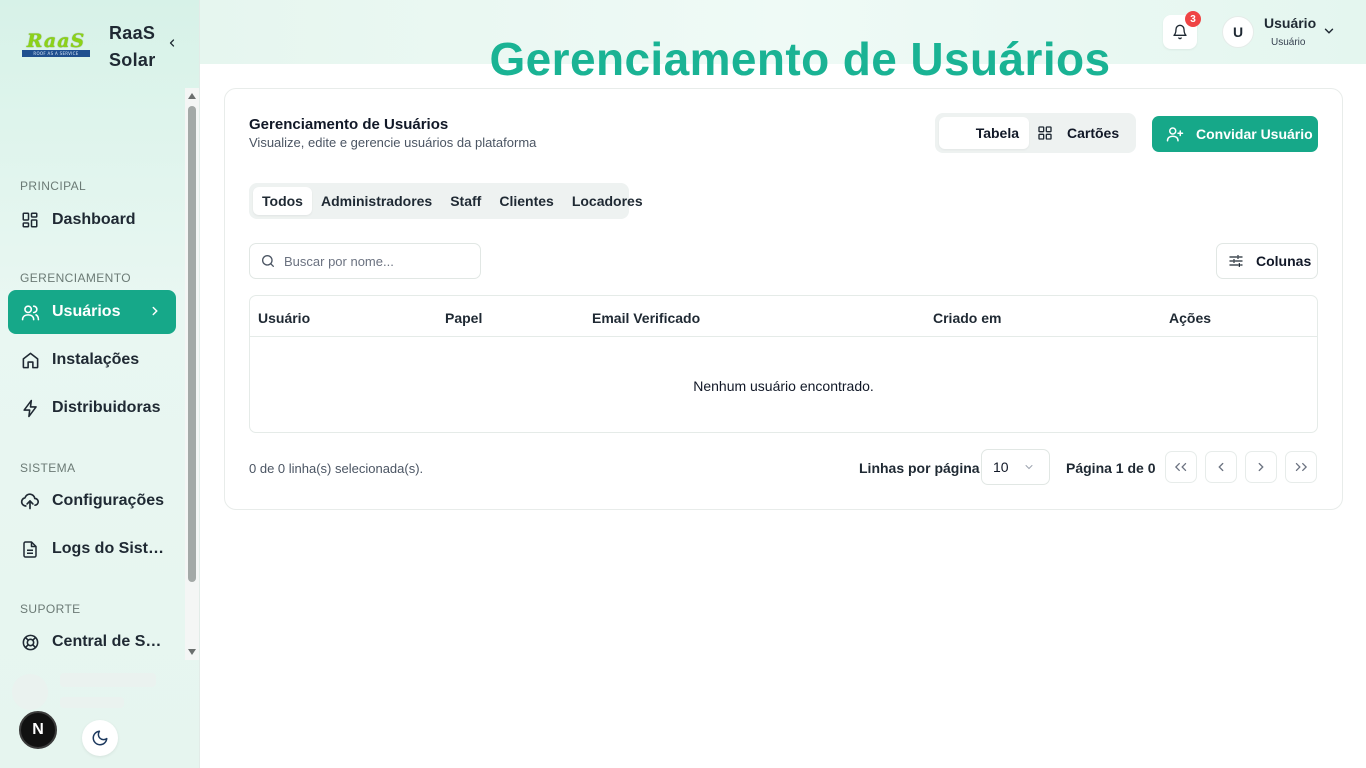 The width and height of the screenshot is (1366, 768). I want to click on scroll-thumb, so click(192, 344).